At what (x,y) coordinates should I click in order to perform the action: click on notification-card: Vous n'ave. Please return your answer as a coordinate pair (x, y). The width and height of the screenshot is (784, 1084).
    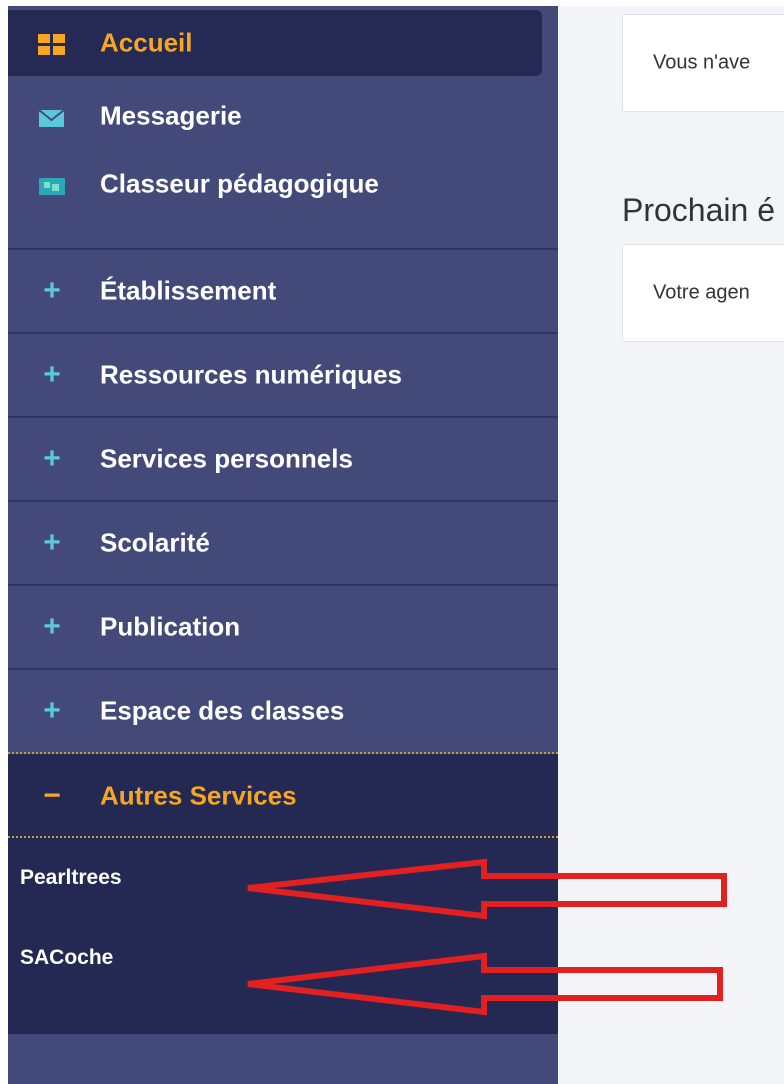
    Looking at the image, I should click on (703, 63).